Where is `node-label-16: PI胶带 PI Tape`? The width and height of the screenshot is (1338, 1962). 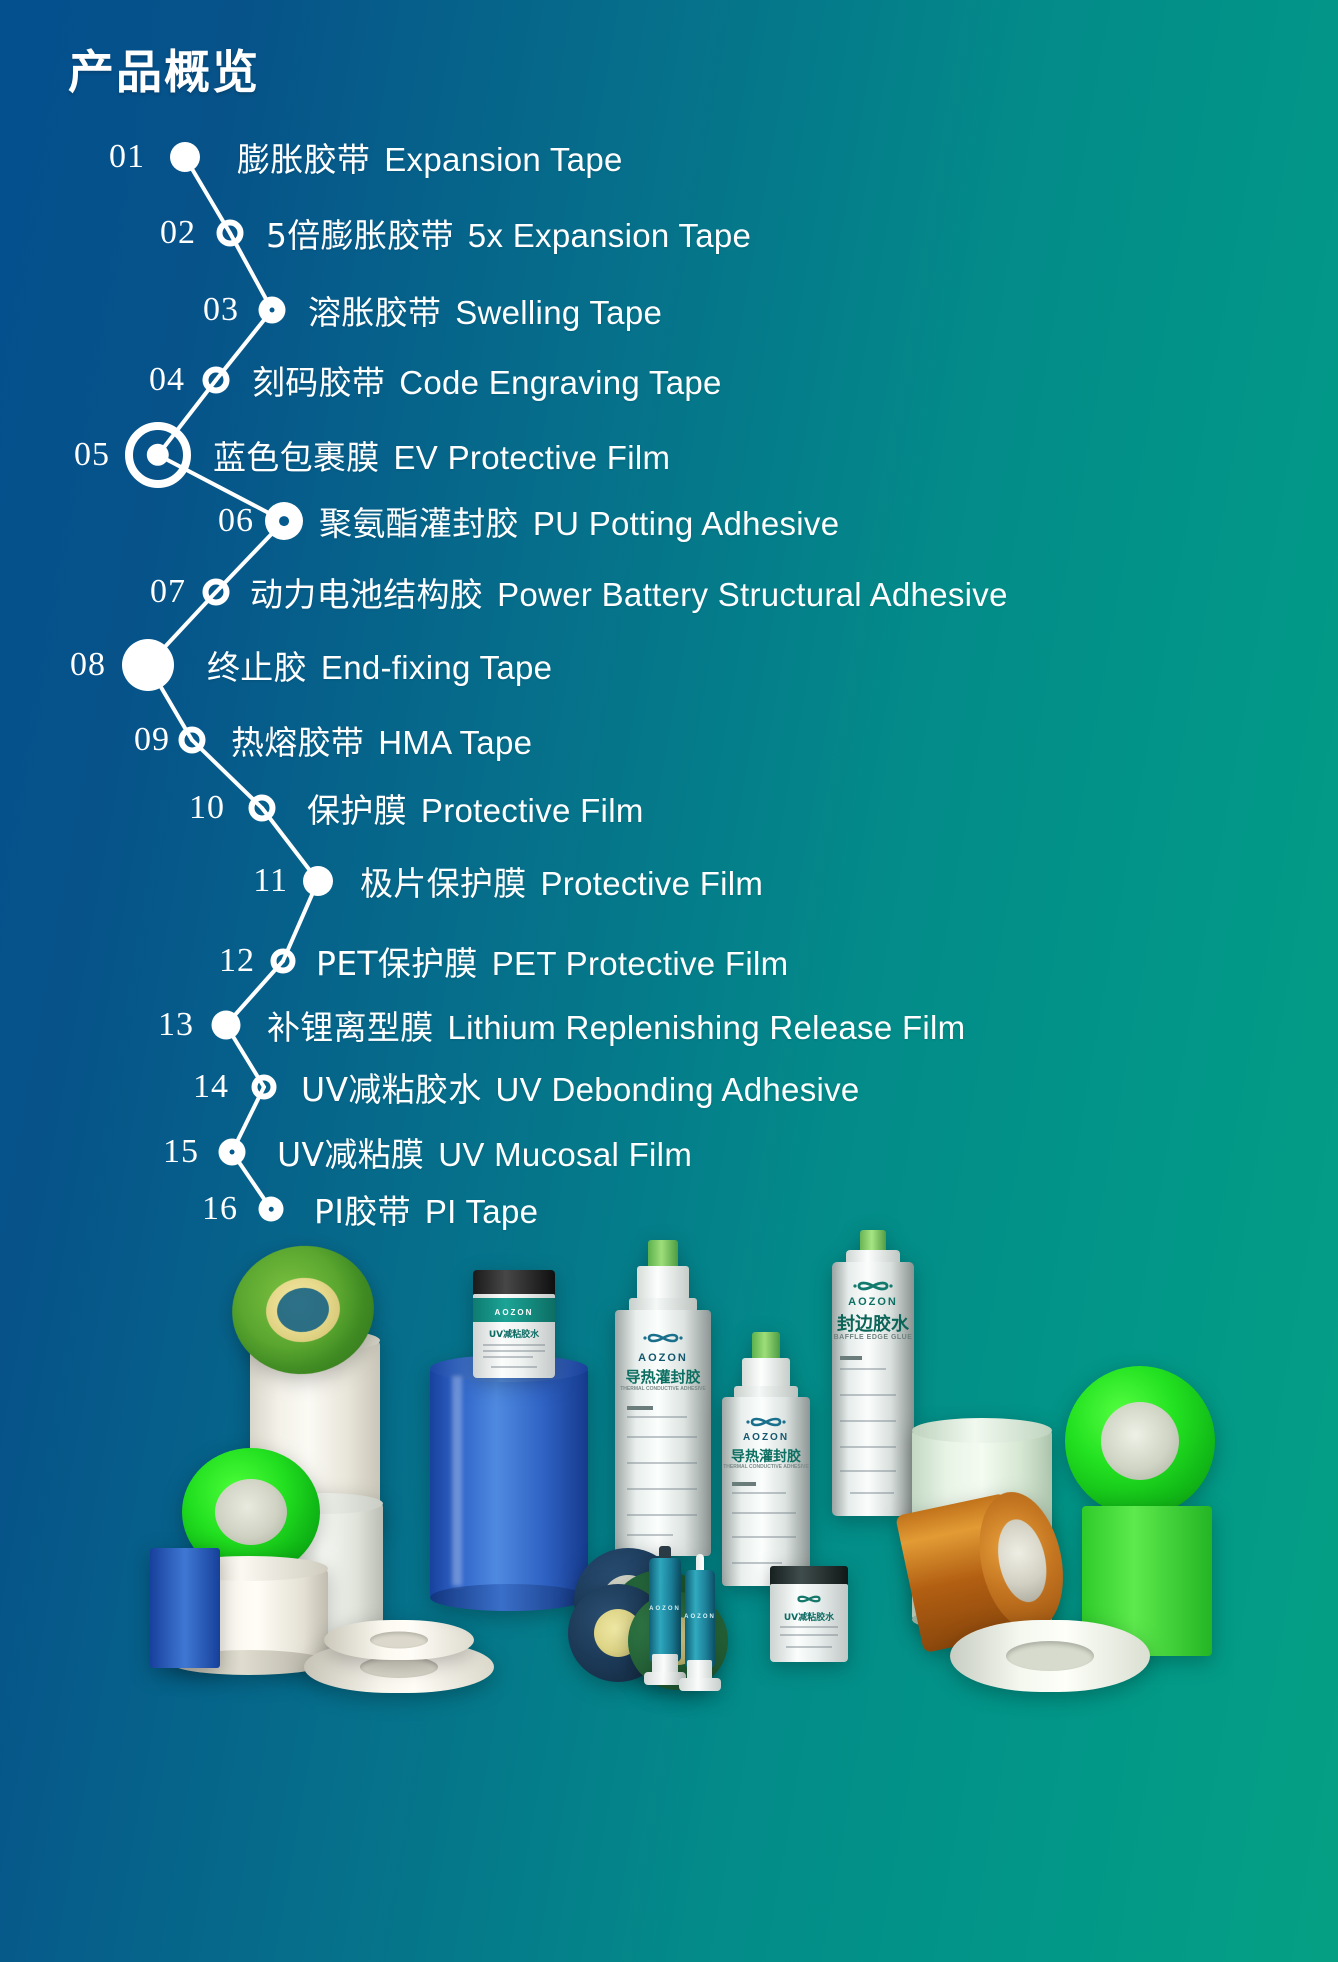 node-label-16: PI胶带 PI Tape is located at coordinates (426, 1209).